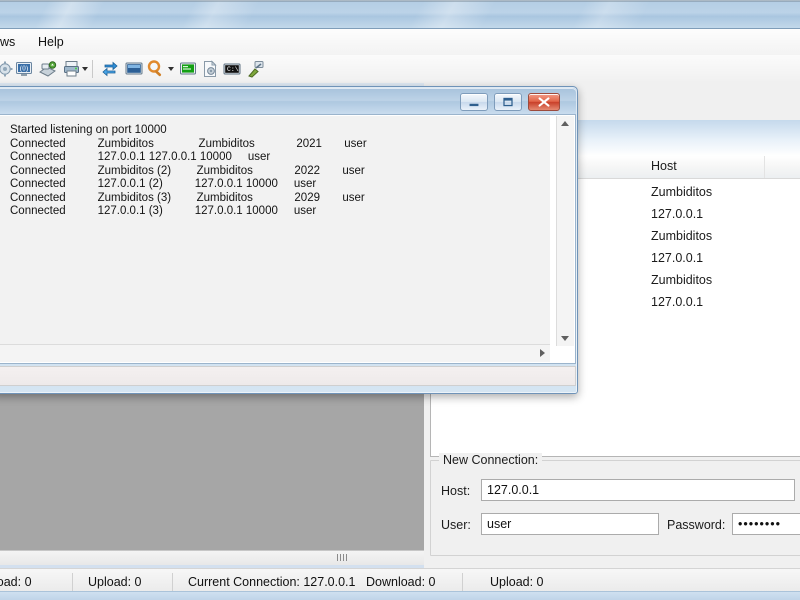 This screenshot has width=800, height=600. What do you see at coordinates (344, 557) in the screenshot?
I see `splitter-grip-icon` at bounding box center [344, 557].